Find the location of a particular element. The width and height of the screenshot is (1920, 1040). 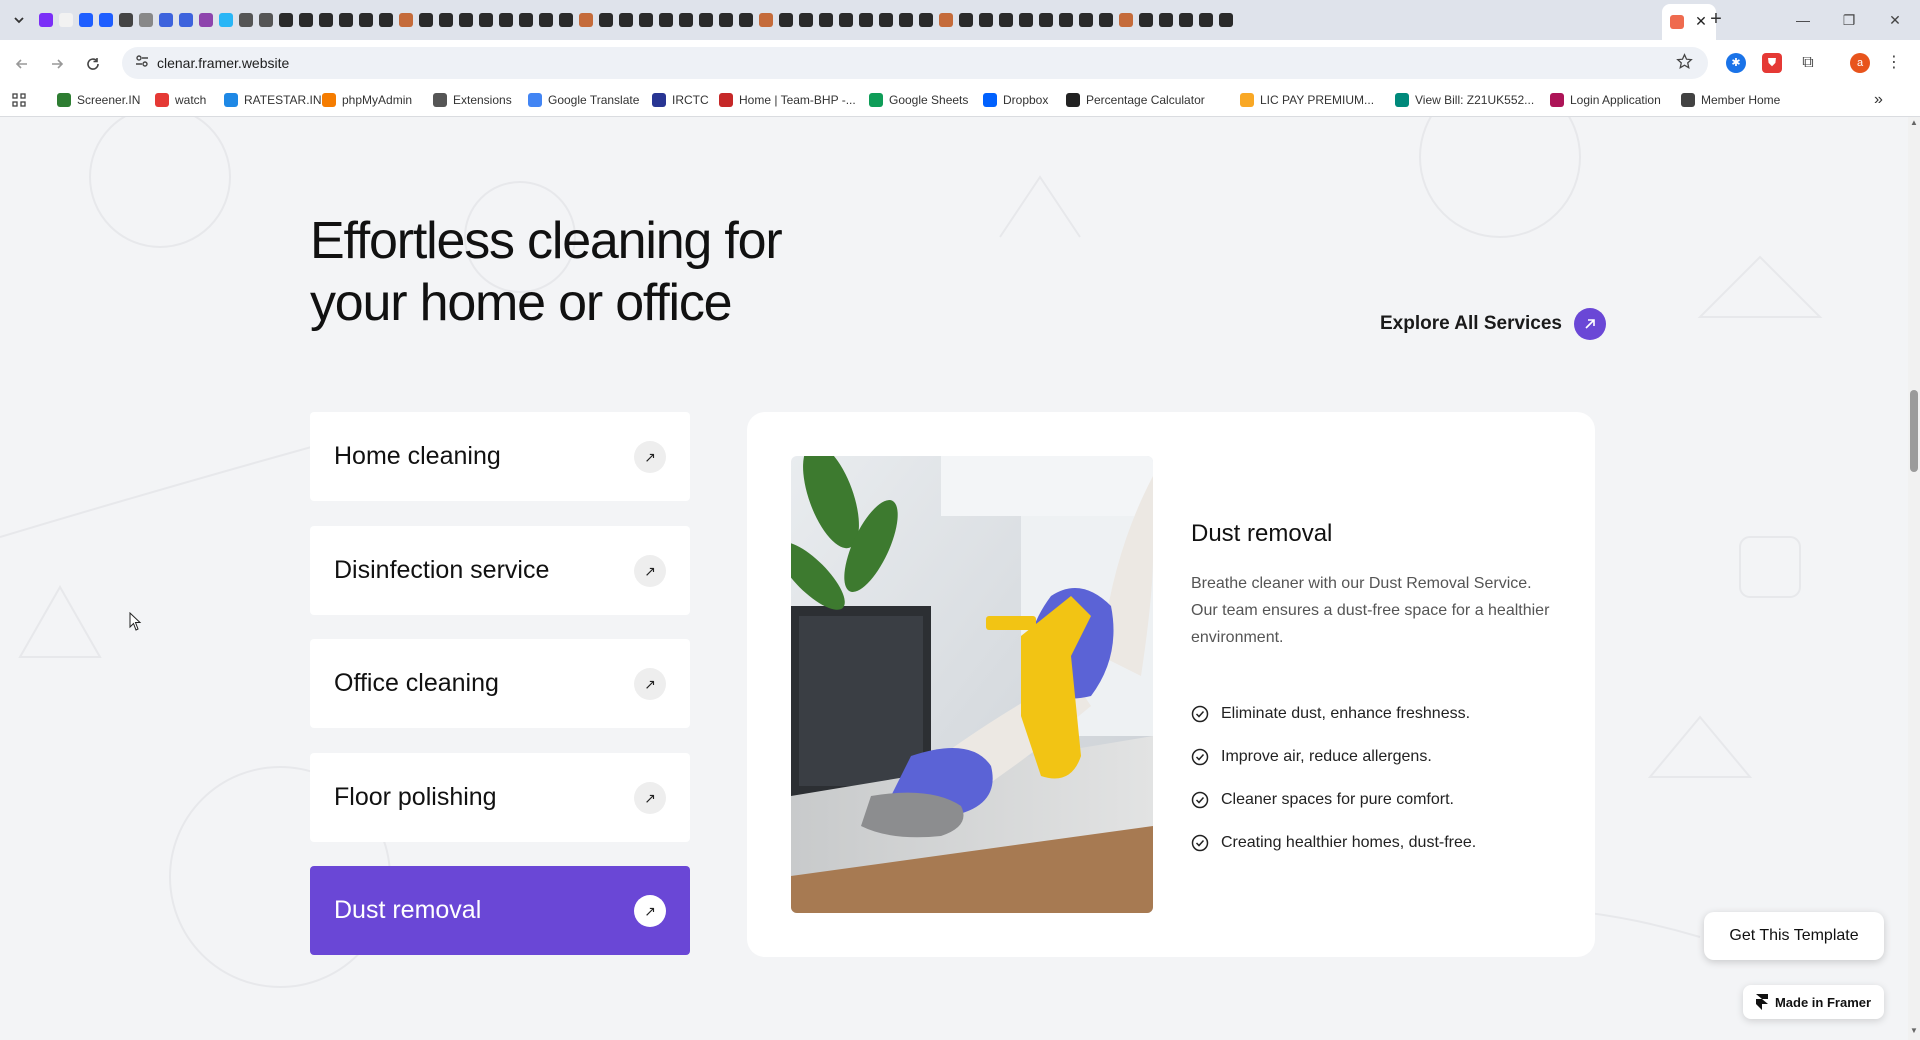

restore-button: ❐ is located at coordinates (1849, 20).